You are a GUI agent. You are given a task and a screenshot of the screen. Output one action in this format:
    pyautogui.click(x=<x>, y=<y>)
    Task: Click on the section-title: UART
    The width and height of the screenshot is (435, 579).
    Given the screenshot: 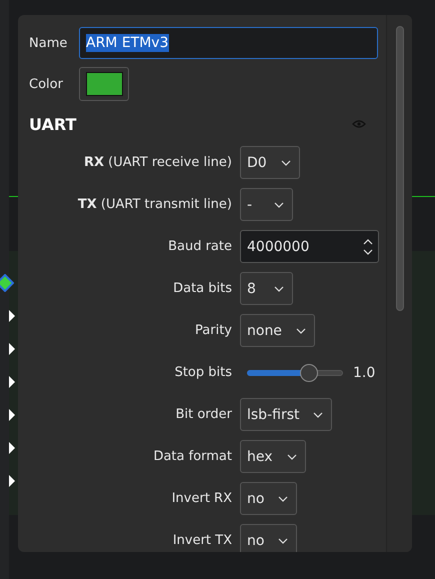 What is the action you would take?
    pyautogui.click(x=52, y=124)
    